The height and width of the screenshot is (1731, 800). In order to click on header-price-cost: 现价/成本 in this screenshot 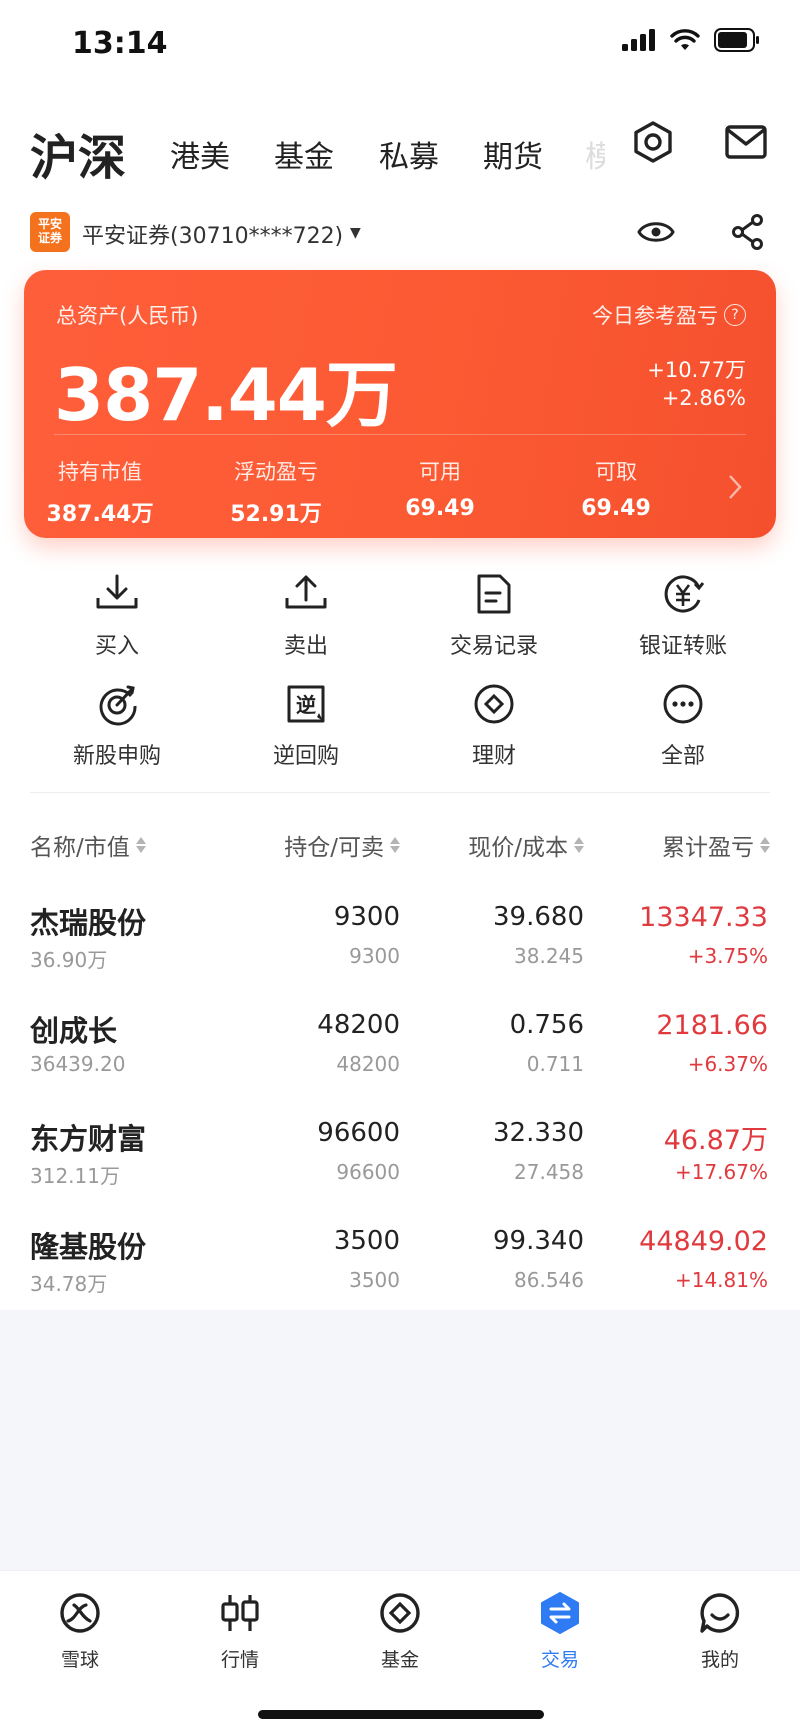, I will do `click(526, 845)`.